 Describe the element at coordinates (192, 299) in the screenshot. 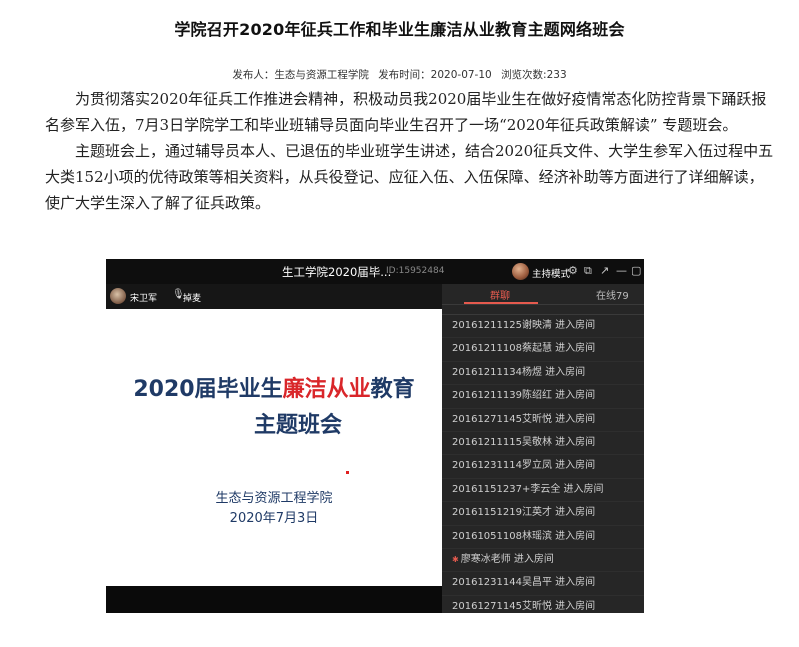

I see `drop-mic-label: 掉麦` at that location.